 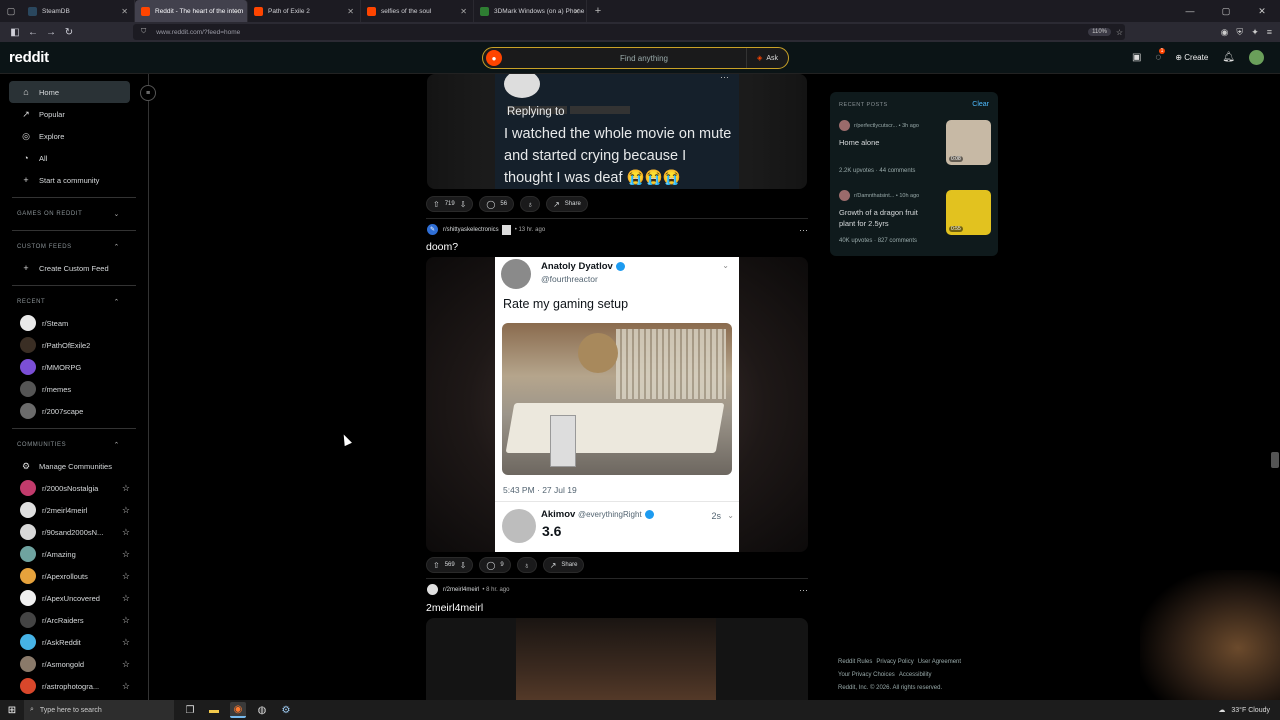 I want to click on subreddit-link: r/2meirl4meirl, so click(x=461, y=590).